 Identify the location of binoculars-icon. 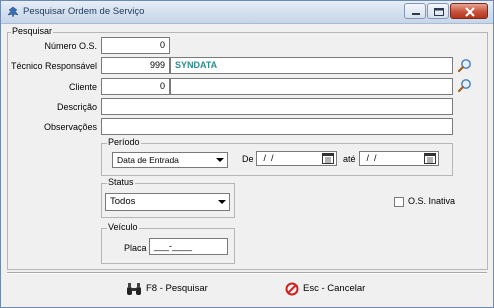
(134, 289).